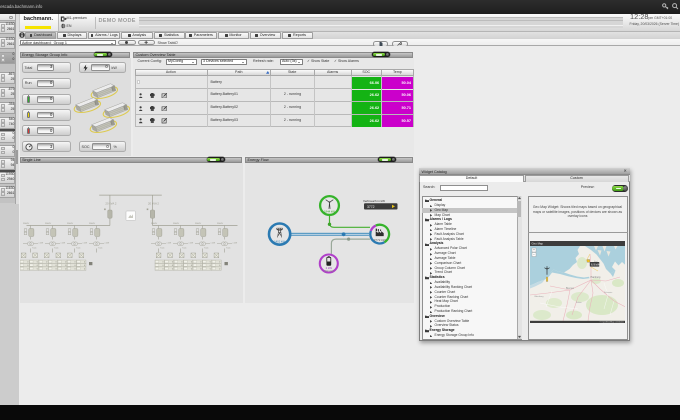 This screenshot has height=420, width=680. Describe the element at coordinates (329, 271) in the screenshot. I see `svg-text: (266 kW)` at that location.